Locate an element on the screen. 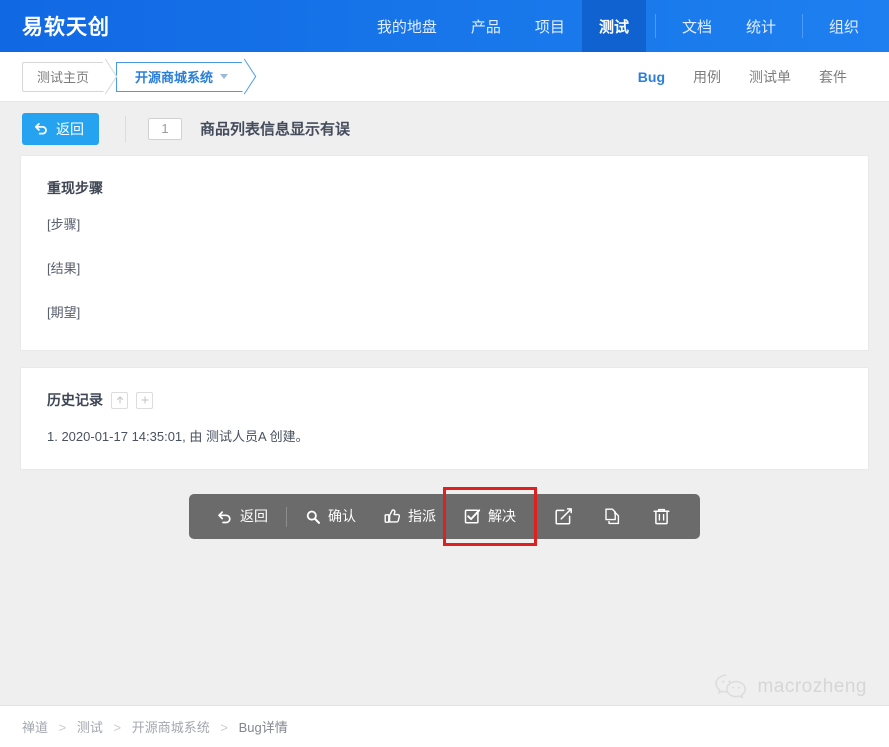 The height and width of the screenshot is (747, 889). nav-item-stats: 统计 is located at coordinates (761, 26).